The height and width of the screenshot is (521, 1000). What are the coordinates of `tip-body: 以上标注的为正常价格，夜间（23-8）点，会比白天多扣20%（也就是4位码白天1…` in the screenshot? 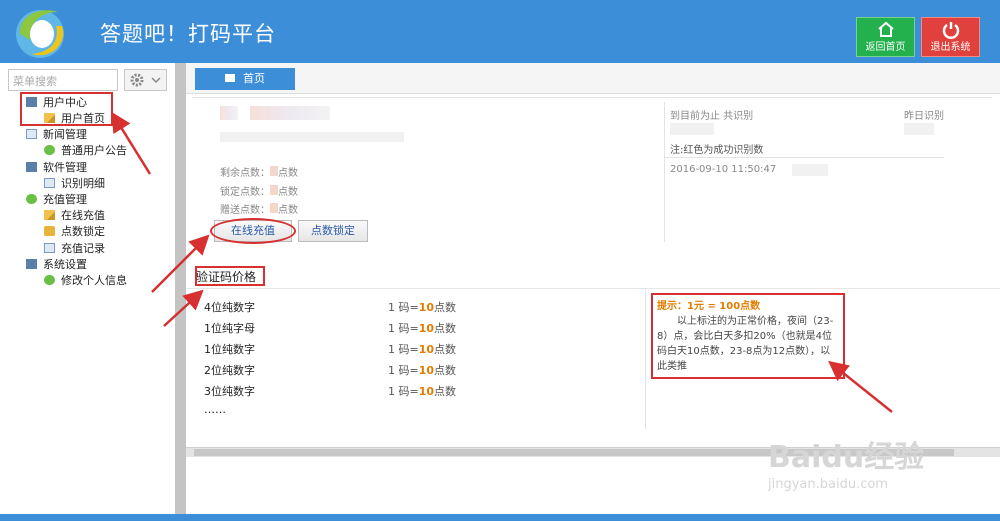 It's located at (745, 344).